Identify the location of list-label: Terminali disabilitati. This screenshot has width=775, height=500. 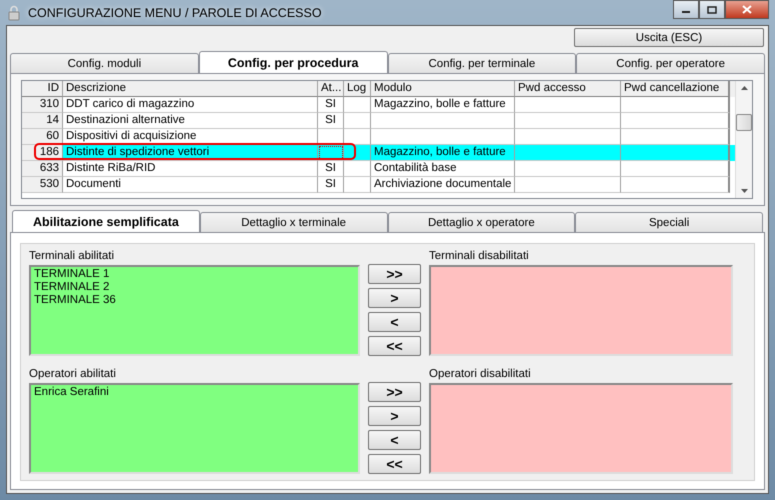
(479, 257).